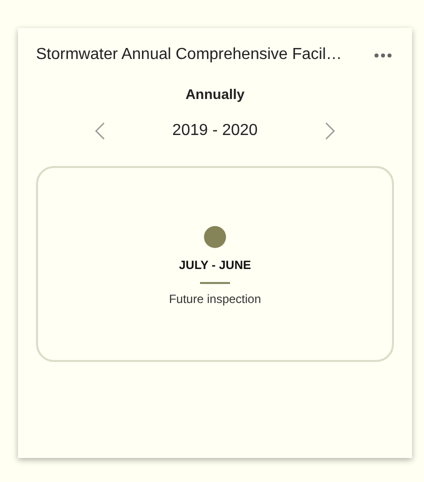 The height and width of the screenshot is (482, 424). What do you see at coordinates (215, 131) in the screenshot?
I see `period-label: 2019 - 2020` at bounding box center [215, 131].